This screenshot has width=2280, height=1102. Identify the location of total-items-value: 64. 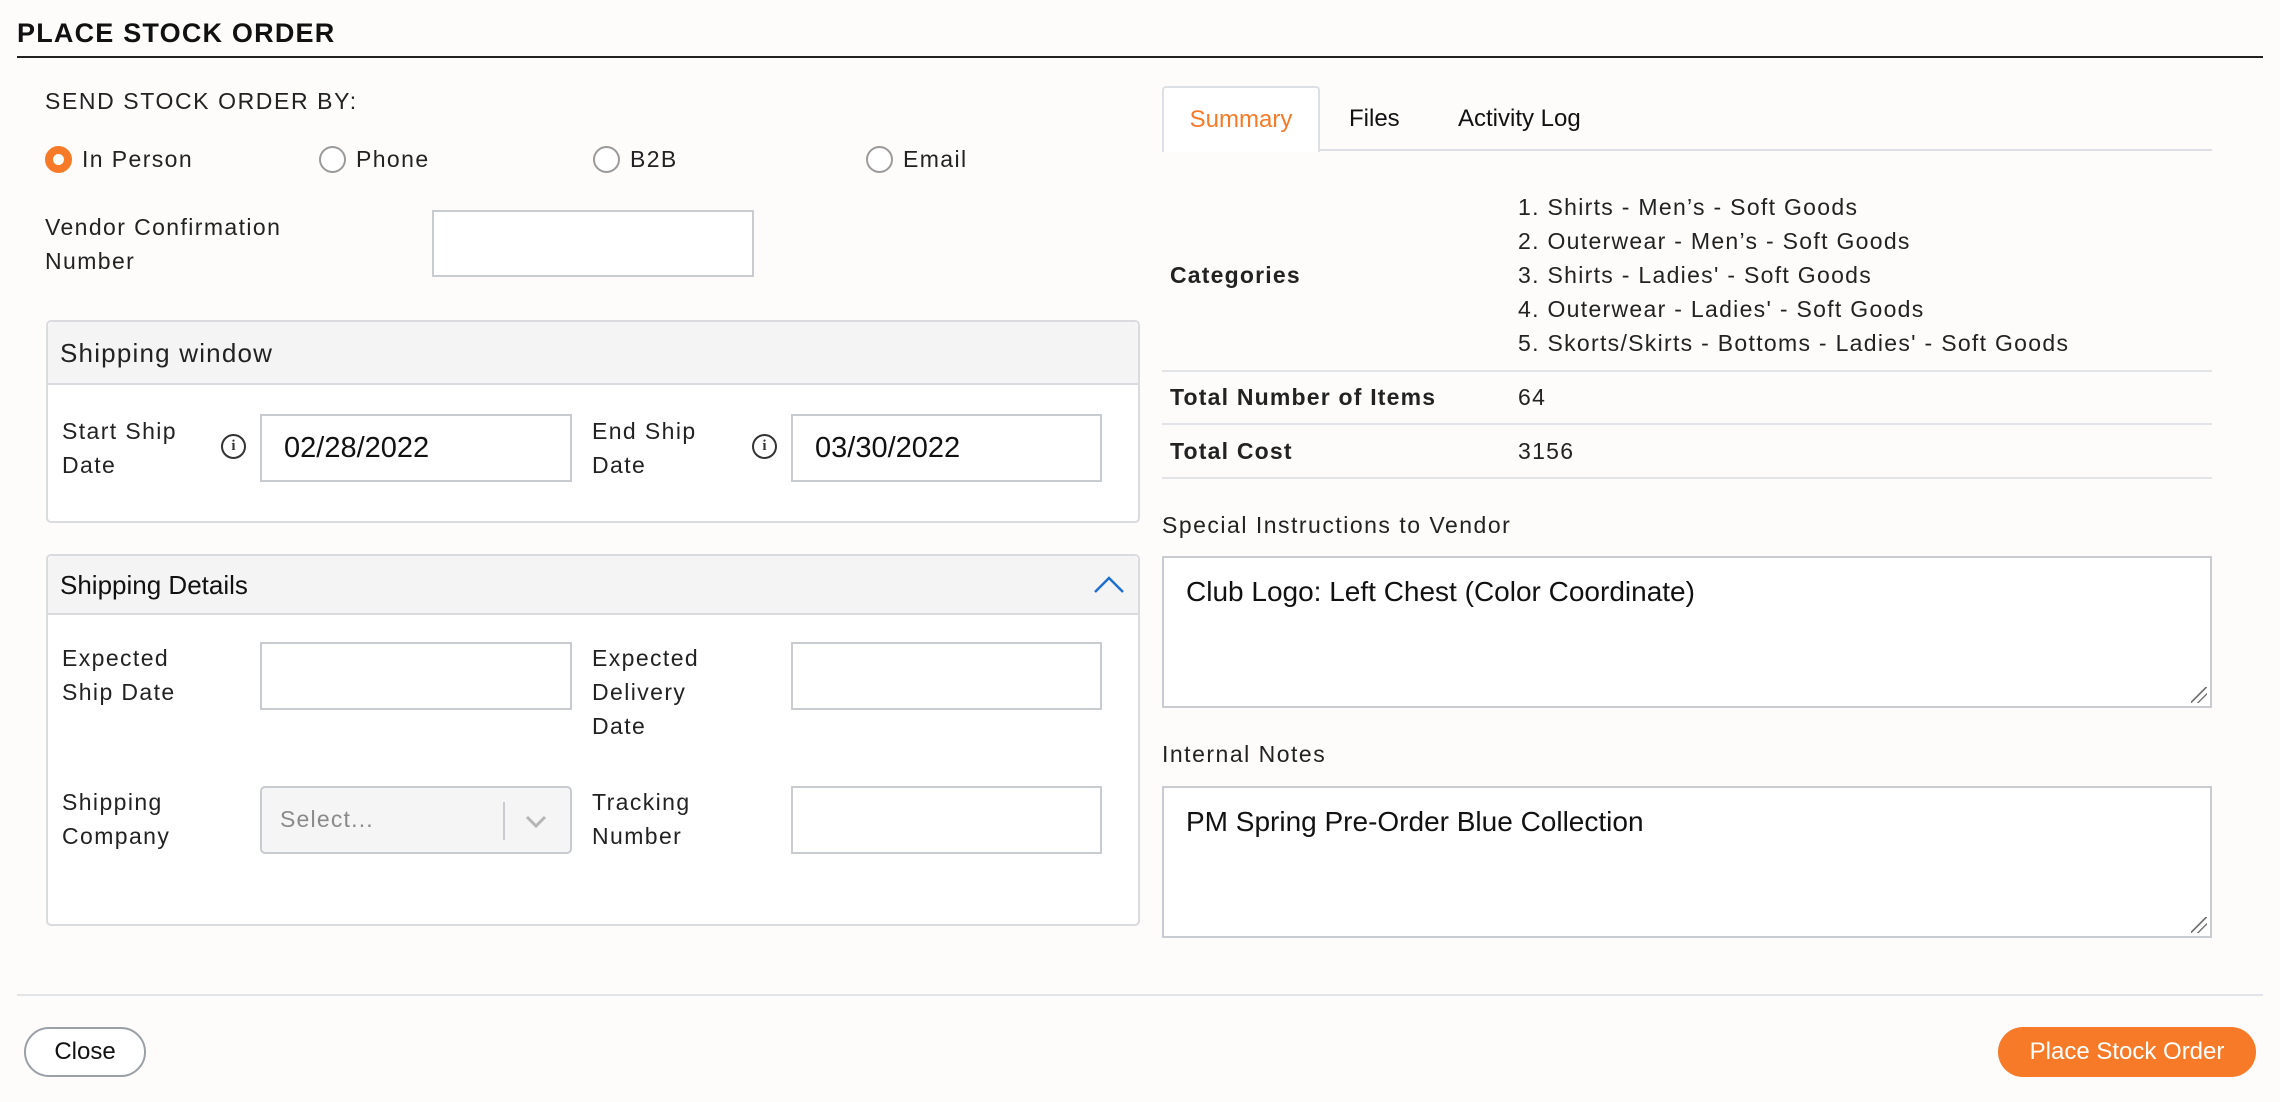
(1532, 397).